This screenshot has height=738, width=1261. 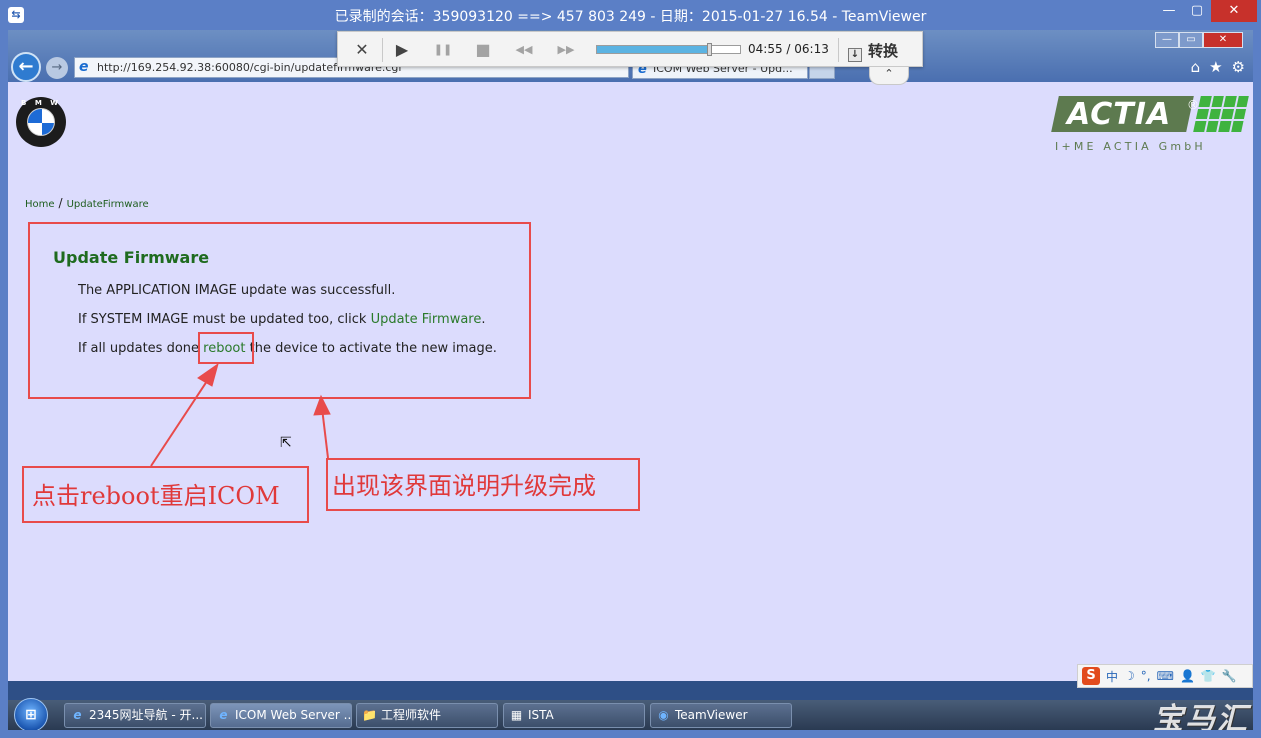 I want to click on taskbar-item-label: 工程师软件, so click(x=411, y=715).